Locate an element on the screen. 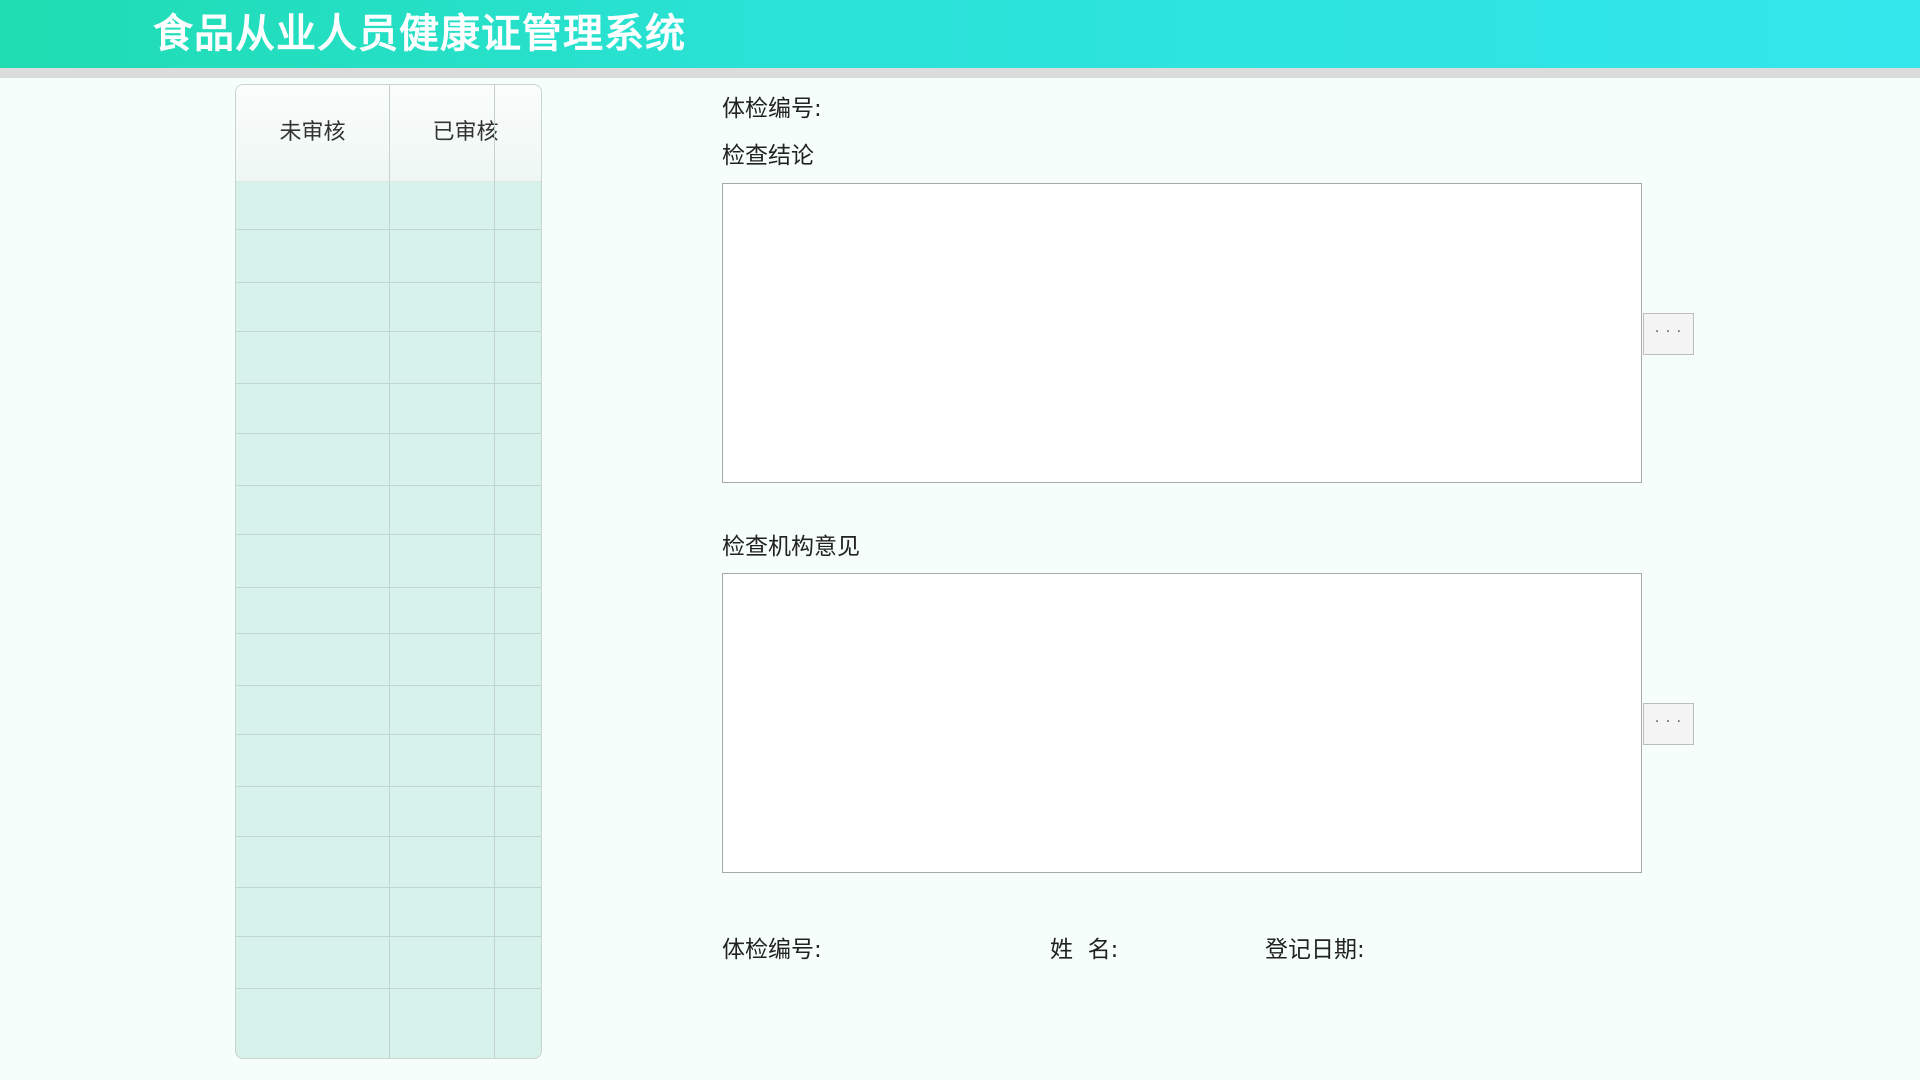 This screenshot has height=1080, width=1920. conclusion-more-button: · · · is located at coordinates (1668, 334).